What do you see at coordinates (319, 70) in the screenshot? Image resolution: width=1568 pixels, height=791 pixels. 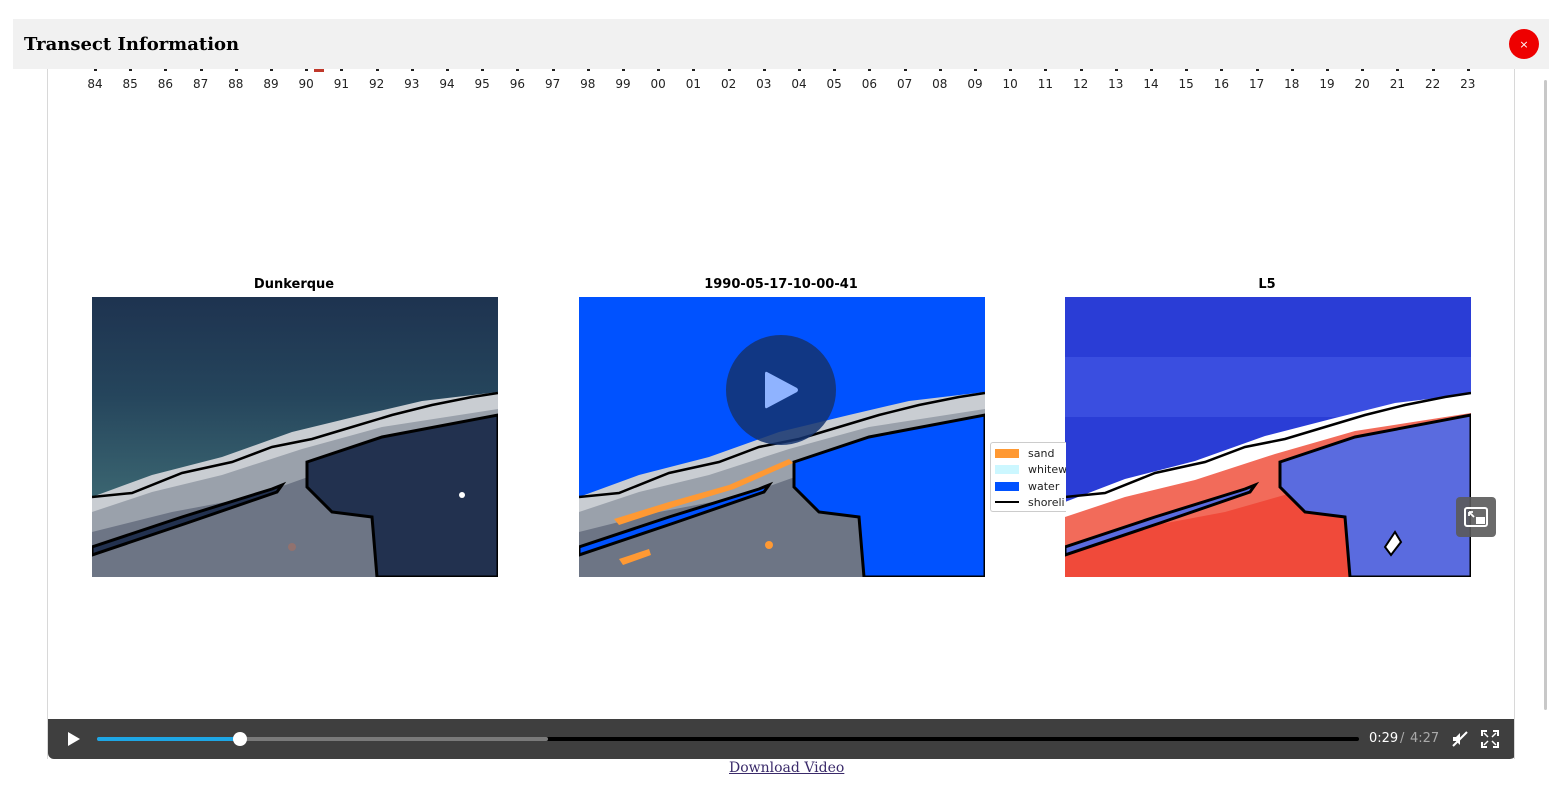 I see `current-year-marker` at bounding box center [319, 70].